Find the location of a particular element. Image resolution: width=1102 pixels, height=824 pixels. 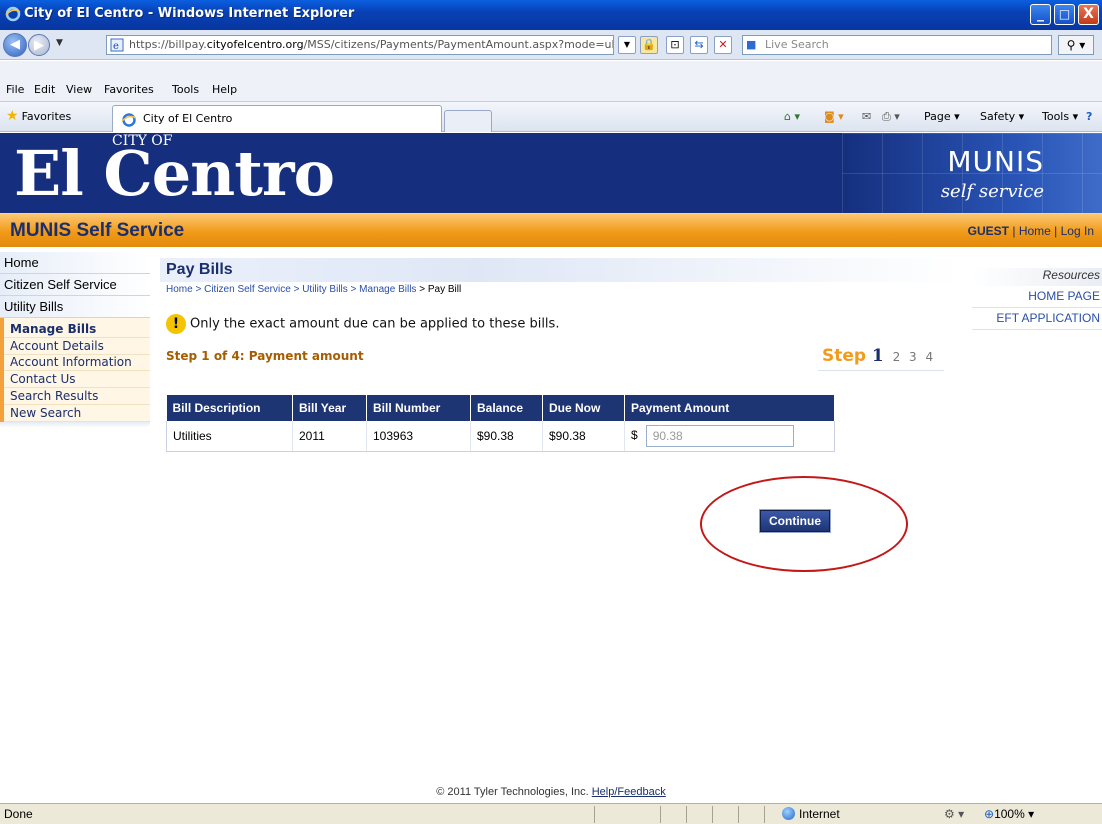

resource-home-page: HOME PAGE is located at coordinates (1037, 297).